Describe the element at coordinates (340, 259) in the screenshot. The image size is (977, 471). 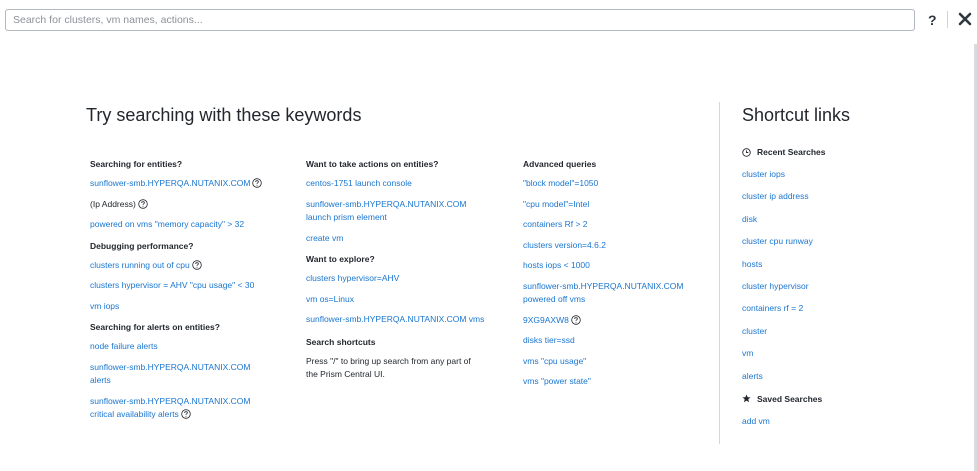
I see `section-title-explore: Want to explore?` at that location.